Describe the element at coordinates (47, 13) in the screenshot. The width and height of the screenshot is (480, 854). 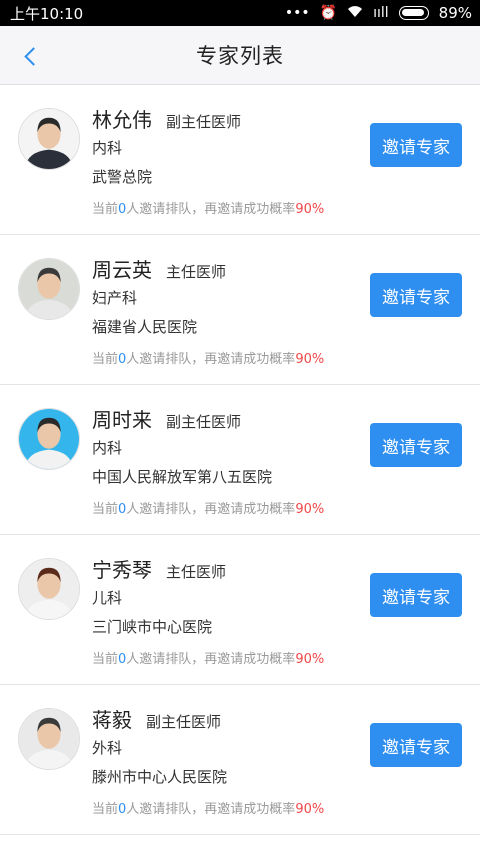
I see `status-time: 上午10:10` at that location.